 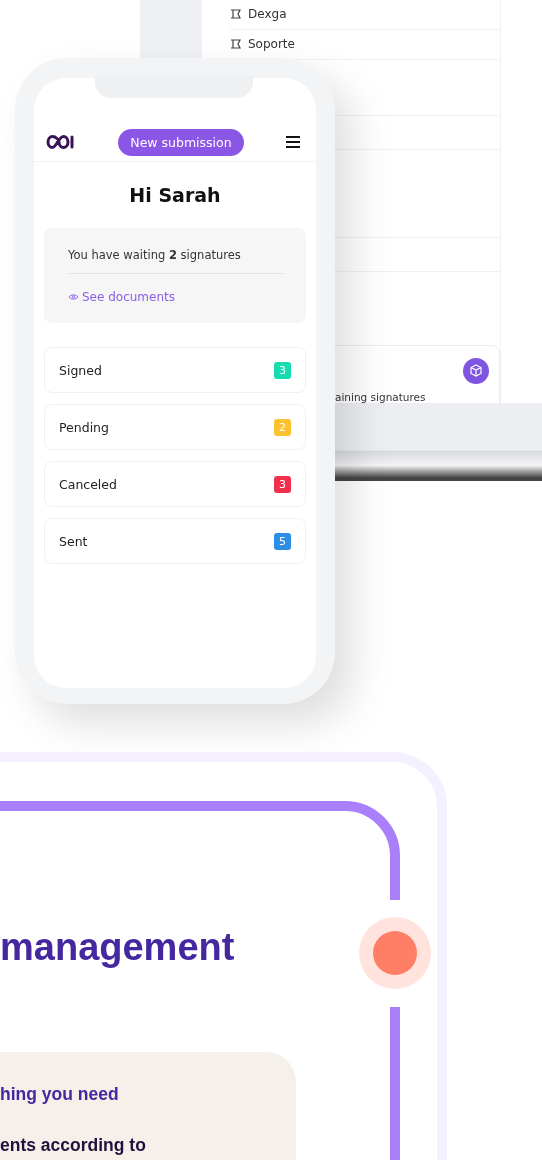 What do you see at coordinates (117, 947) in the screenshot?
I see `section-heading: management` at bounding box center [117, 947].